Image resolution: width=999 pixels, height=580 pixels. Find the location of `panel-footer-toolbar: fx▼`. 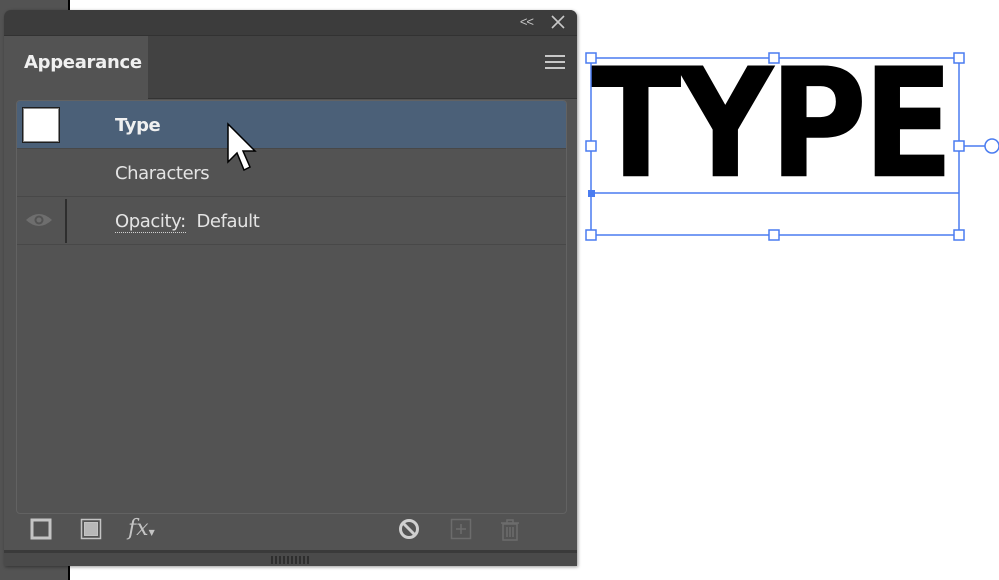

panel-footer-toolbar: fx▼ is located at coordinates (290, 534).